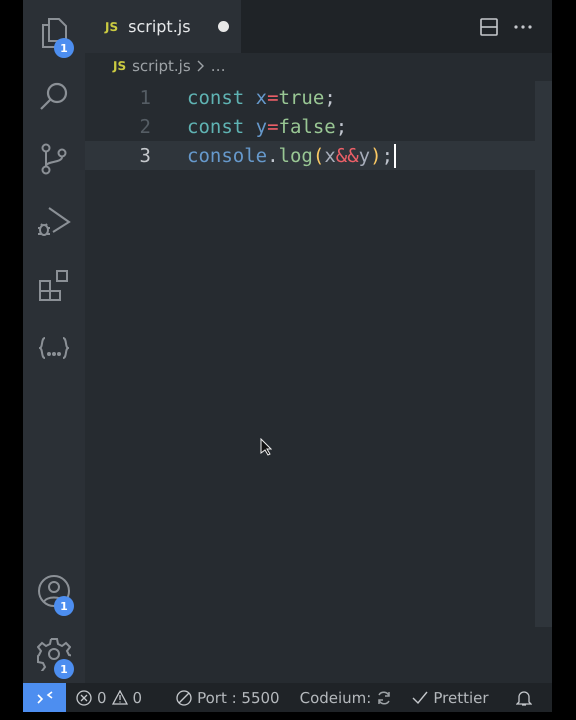 The height and width of the screenshot is (720, 576). What do you see at coordinates (54, 285) in the screenshot?
I see `extensions-icon` at bounding box center [54, 285].